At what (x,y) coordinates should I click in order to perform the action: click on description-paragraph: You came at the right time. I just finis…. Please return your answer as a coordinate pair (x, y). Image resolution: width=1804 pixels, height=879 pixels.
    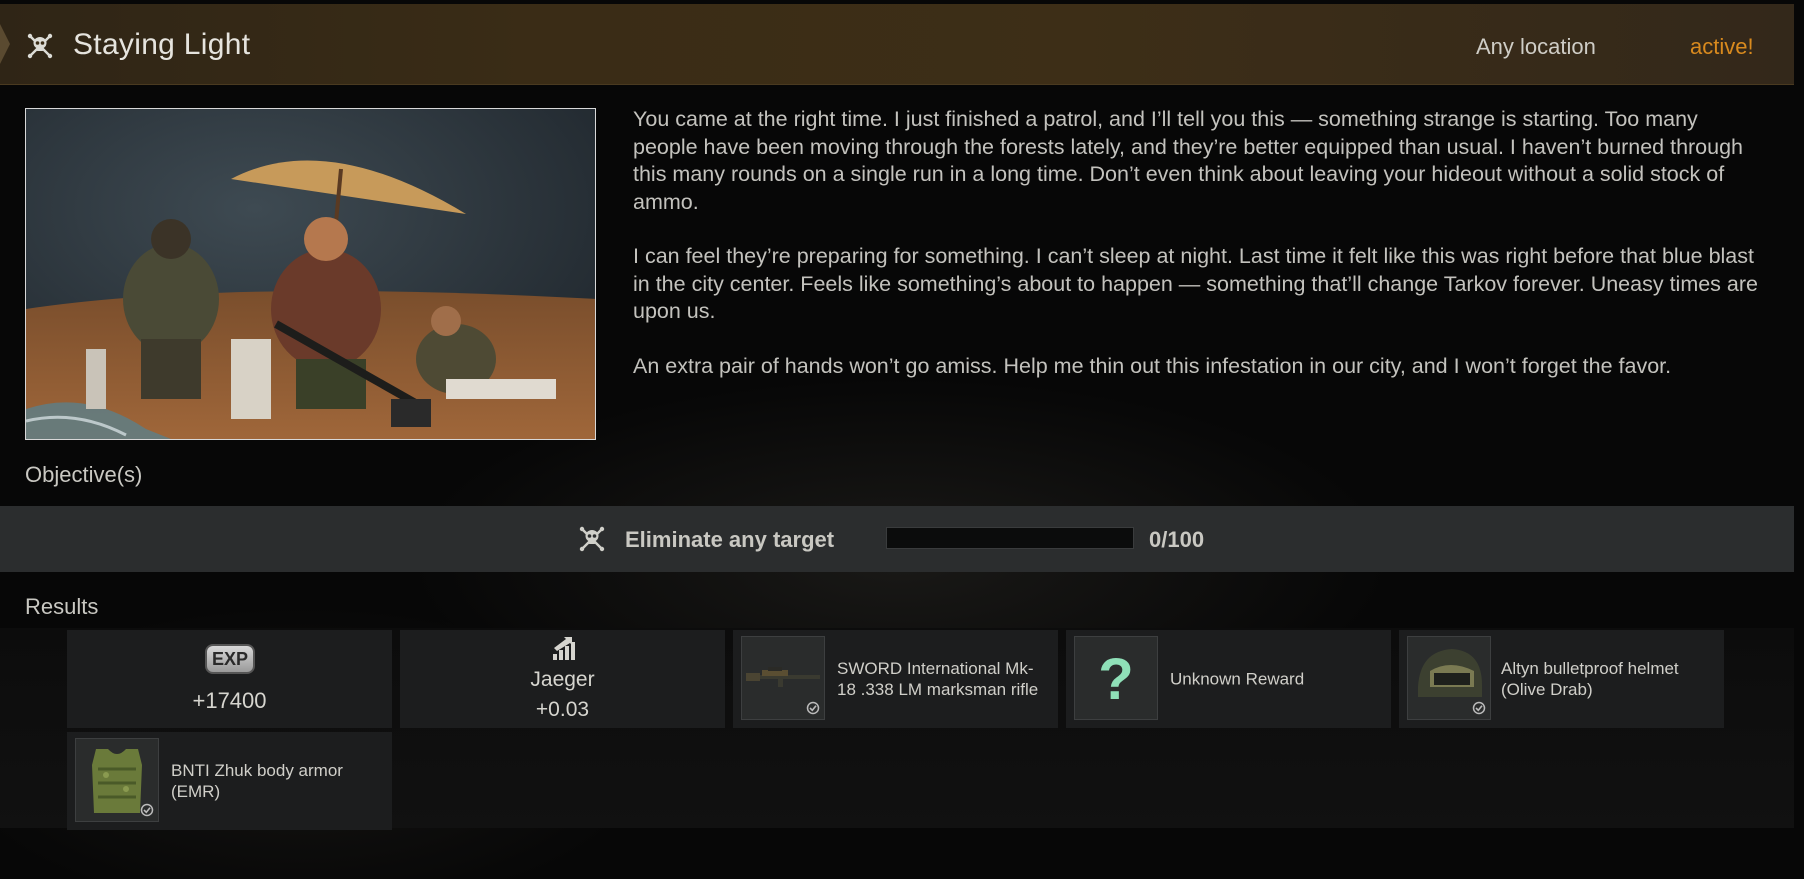
    Looking at the image, I should click on (1188, 160).